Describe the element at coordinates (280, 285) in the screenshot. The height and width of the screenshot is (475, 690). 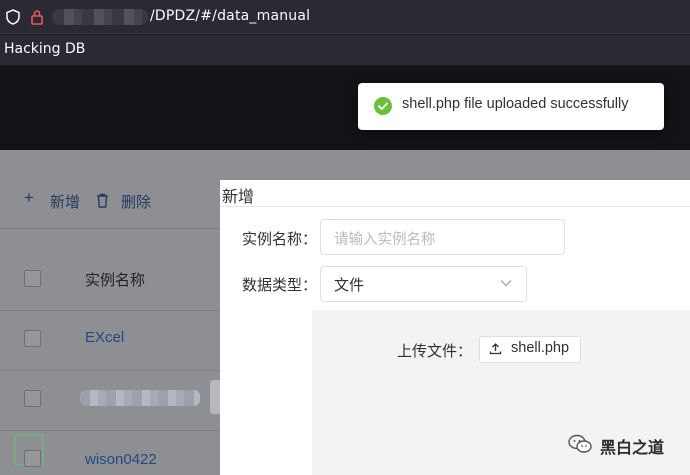
I see `data-type-label: 数据类型：` at that location.